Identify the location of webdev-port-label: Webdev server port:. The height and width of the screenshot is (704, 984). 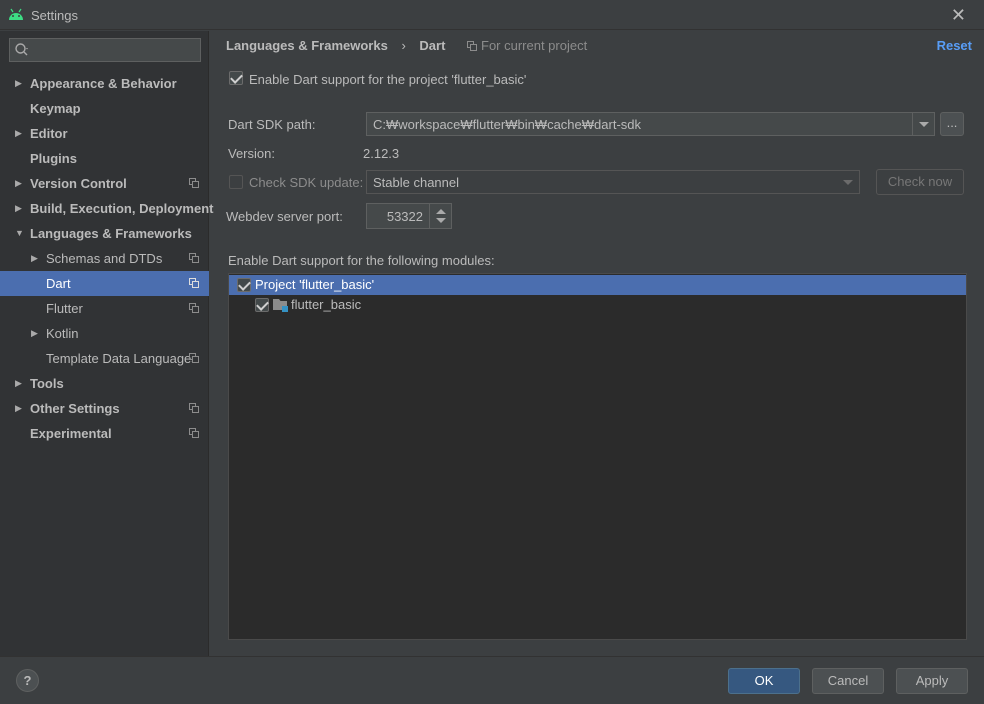
(284, 216).